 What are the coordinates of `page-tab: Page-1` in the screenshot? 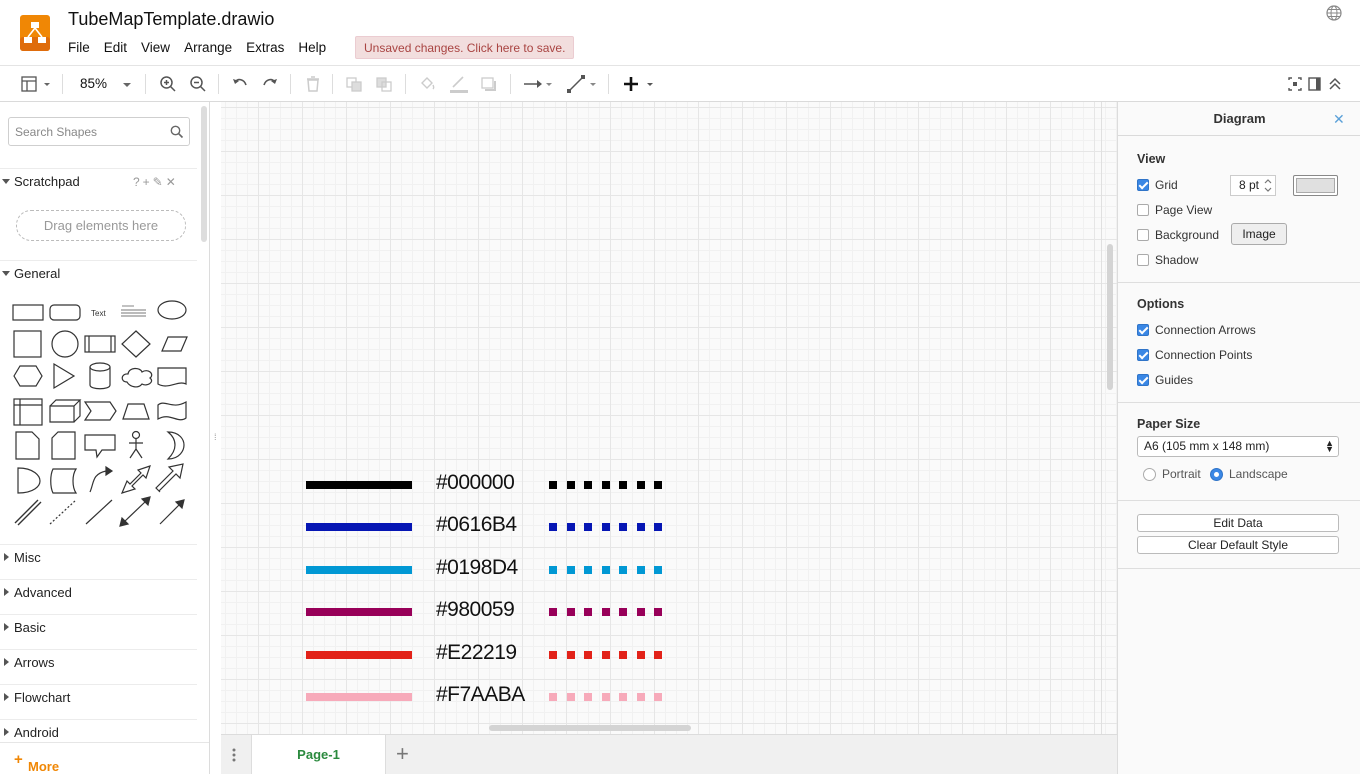 It's located at (318, 754).